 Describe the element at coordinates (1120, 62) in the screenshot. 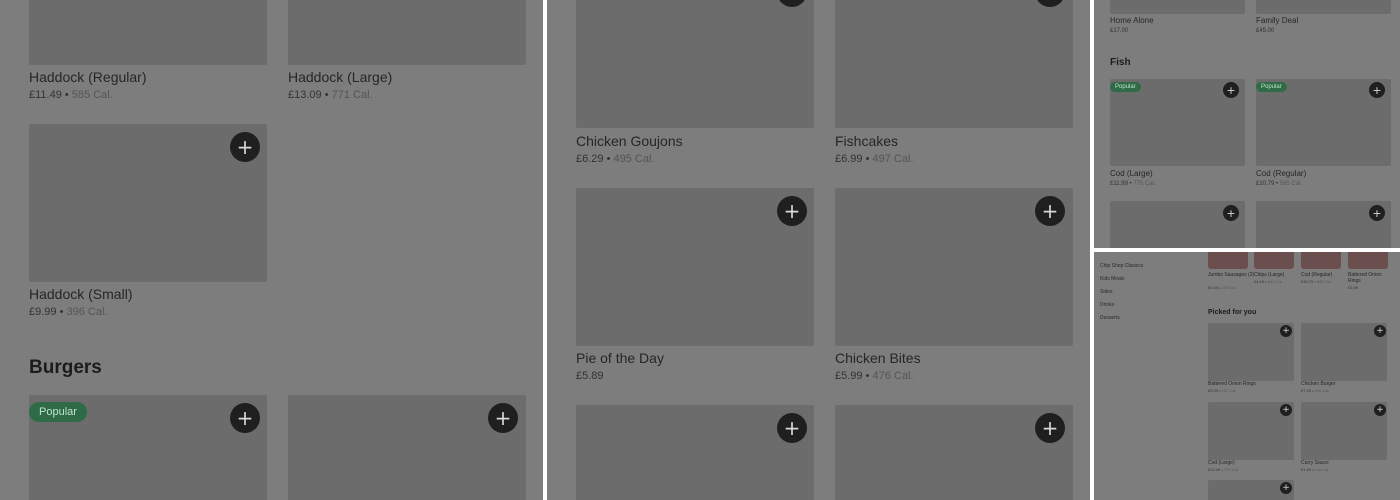

I see `section-heading-fish: Fish` at that location.